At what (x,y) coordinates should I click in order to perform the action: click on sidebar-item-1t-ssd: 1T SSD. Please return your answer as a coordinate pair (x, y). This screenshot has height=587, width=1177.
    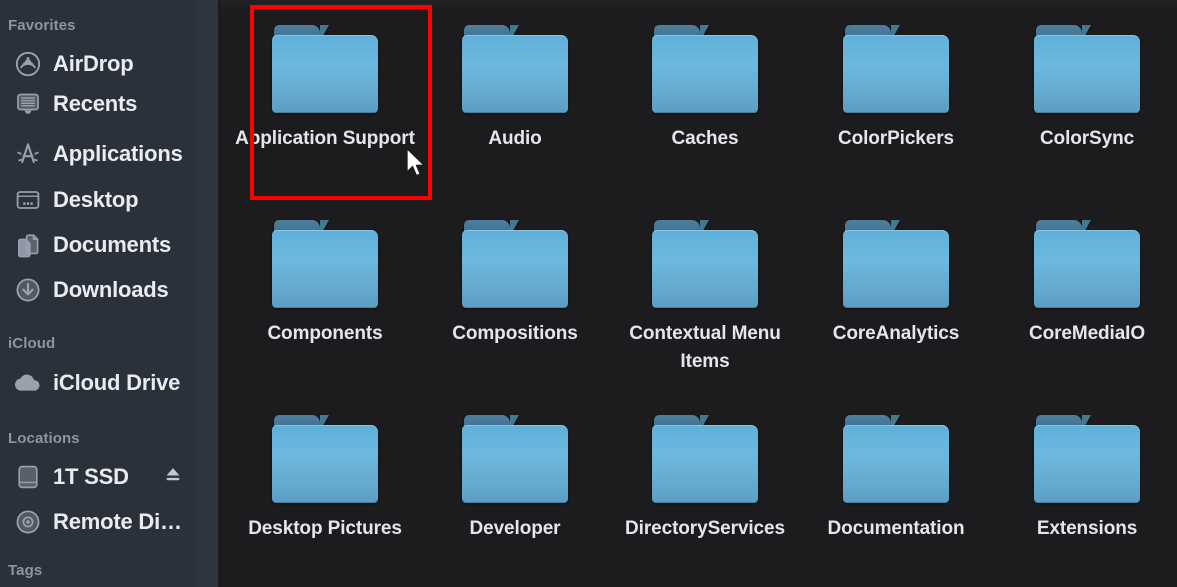
    Looking at the image, I should click on (104, 477).